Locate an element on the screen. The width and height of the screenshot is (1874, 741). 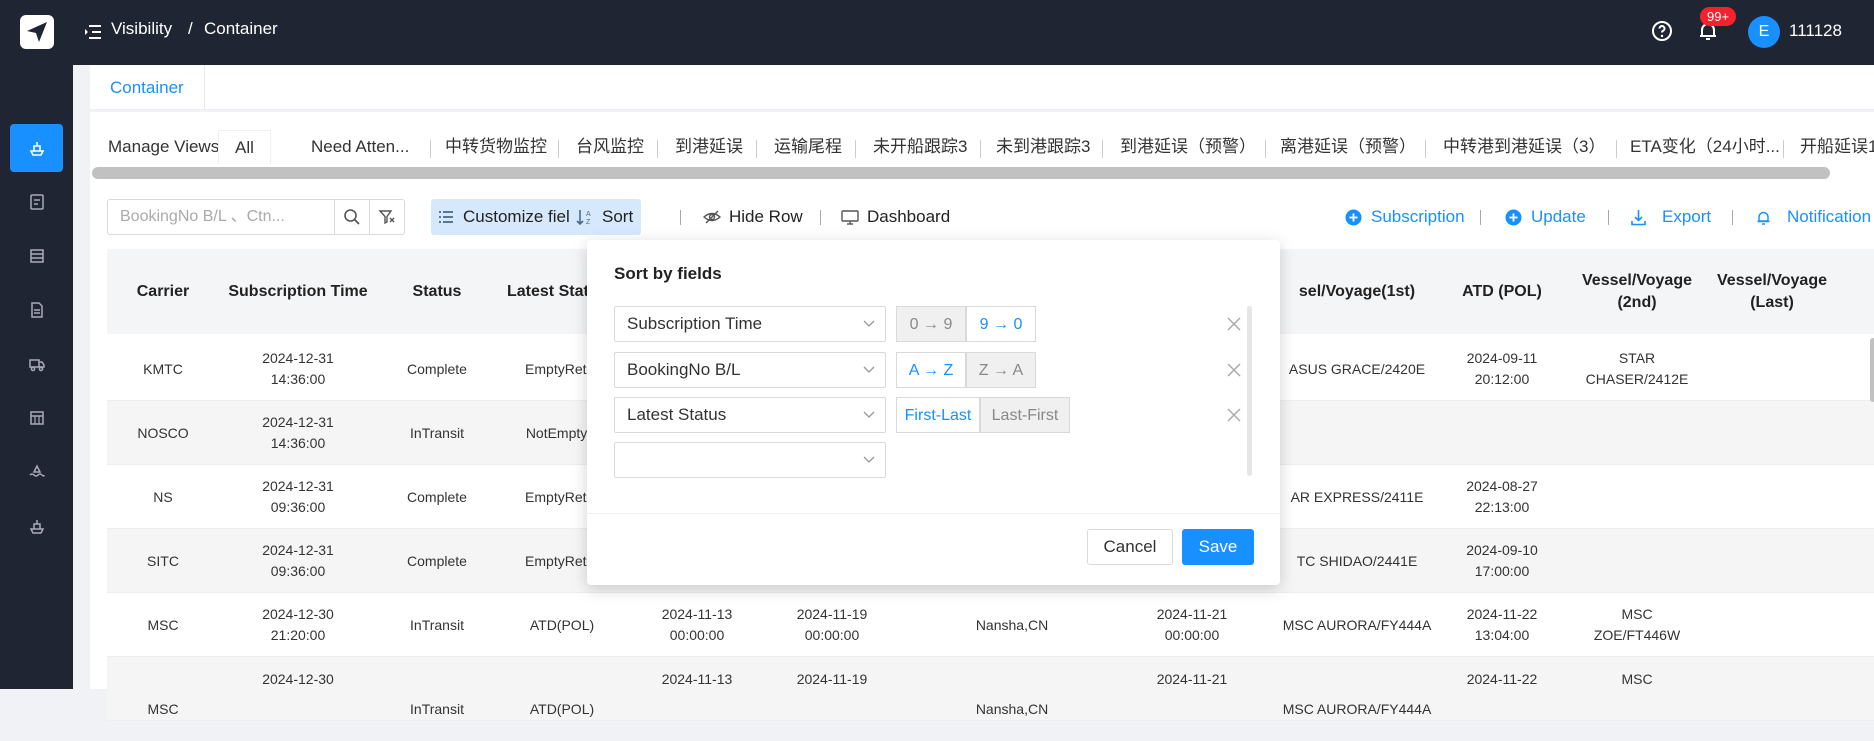
col-subscription-time: Subscription Time is located at coordinates (298, 291).